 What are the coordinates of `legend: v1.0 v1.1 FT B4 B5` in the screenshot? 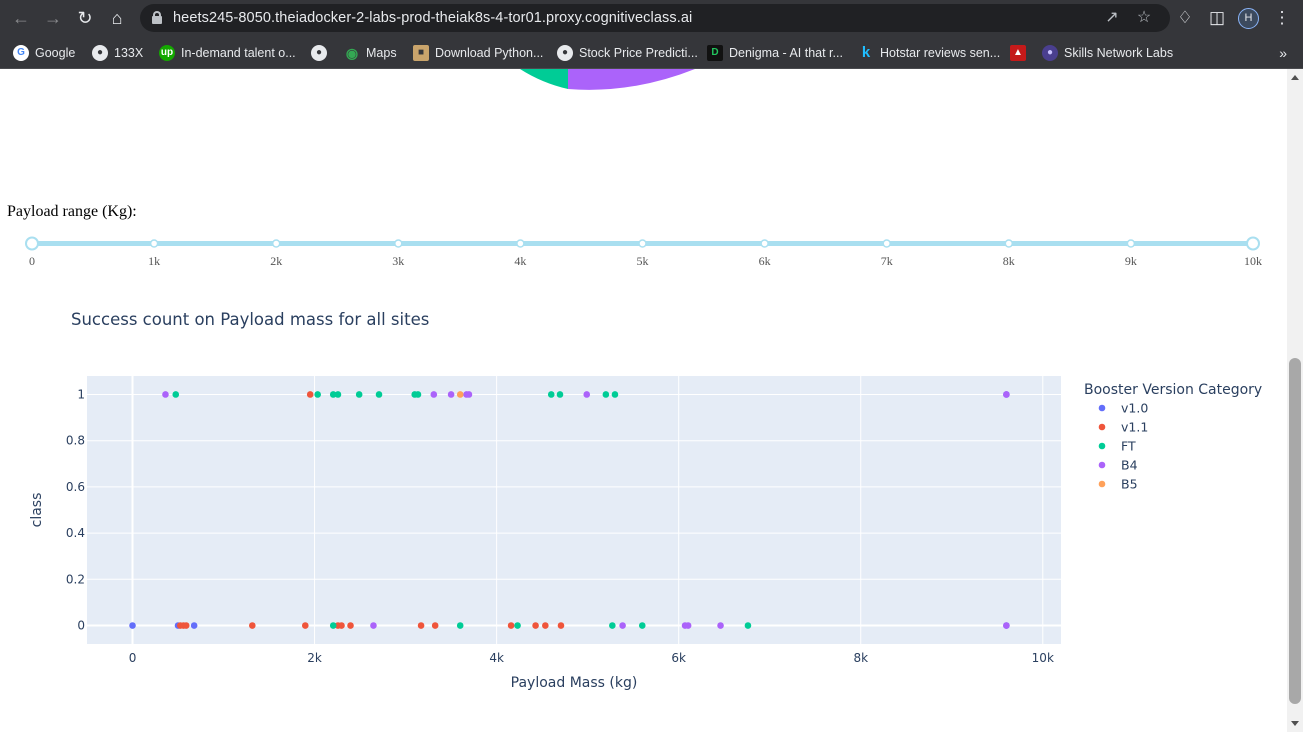 It's located at (1123, 446).